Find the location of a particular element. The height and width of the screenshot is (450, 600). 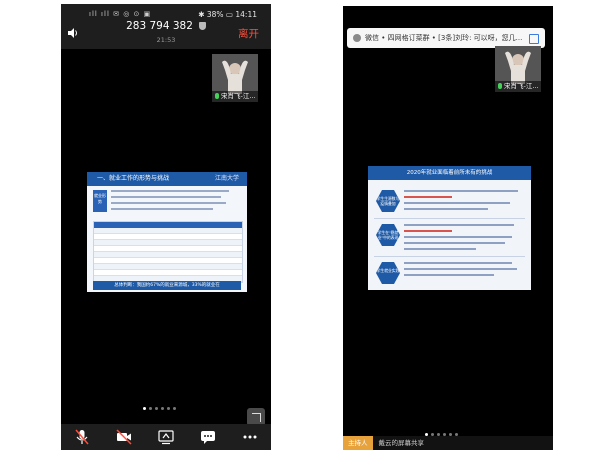

status-battery-time: ✱ 38% ▭ 14:11 is located at coordinates (227, 14).